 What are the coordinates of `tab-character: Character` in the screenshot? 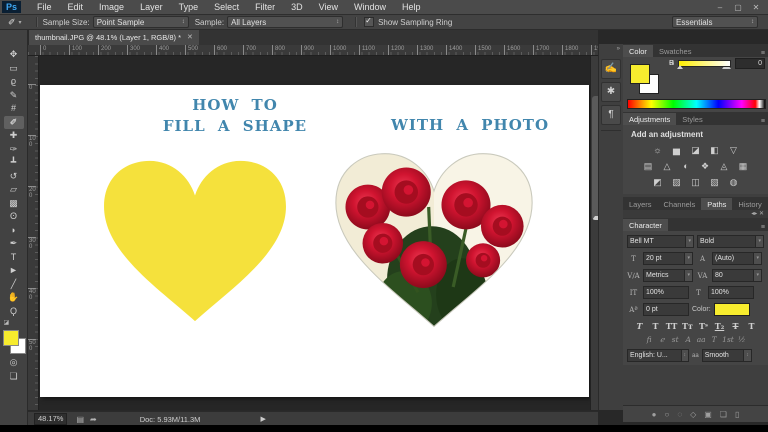 It's located at (645, 225).